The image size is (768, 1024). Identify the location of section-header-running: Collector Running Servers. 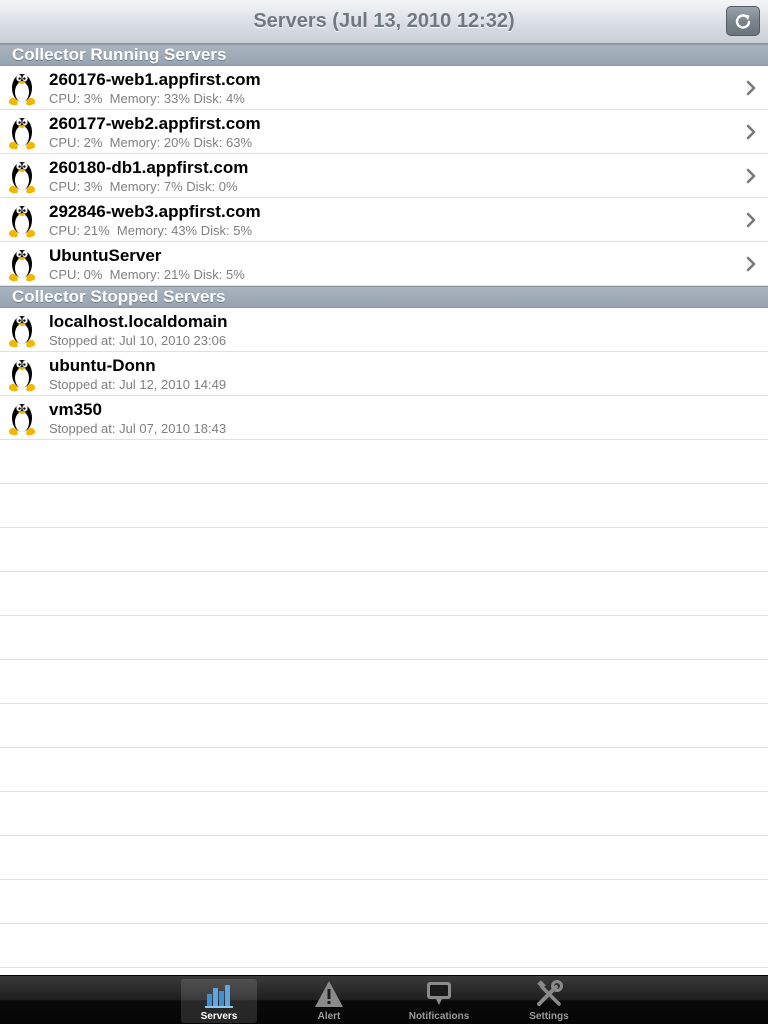
(384, 55).